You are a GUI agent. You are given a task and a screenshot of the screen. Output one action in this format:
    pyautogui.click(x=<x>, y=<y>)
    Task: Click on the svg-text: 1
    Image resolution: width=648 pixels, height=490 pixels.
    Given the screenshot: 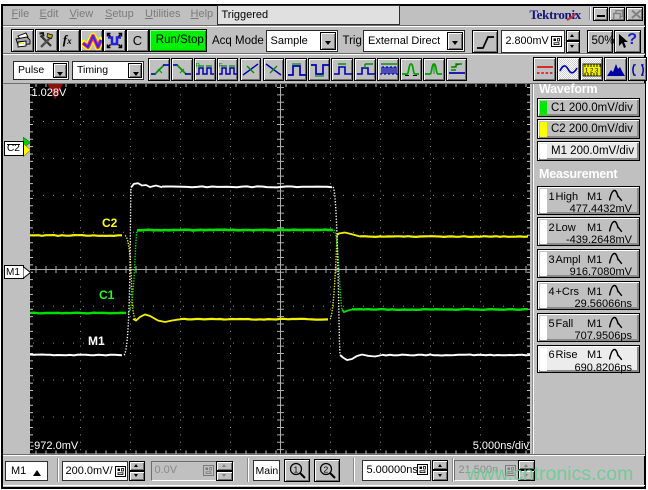 What is the action you would take?
    pyautogui.click(x=296, y=469)
    